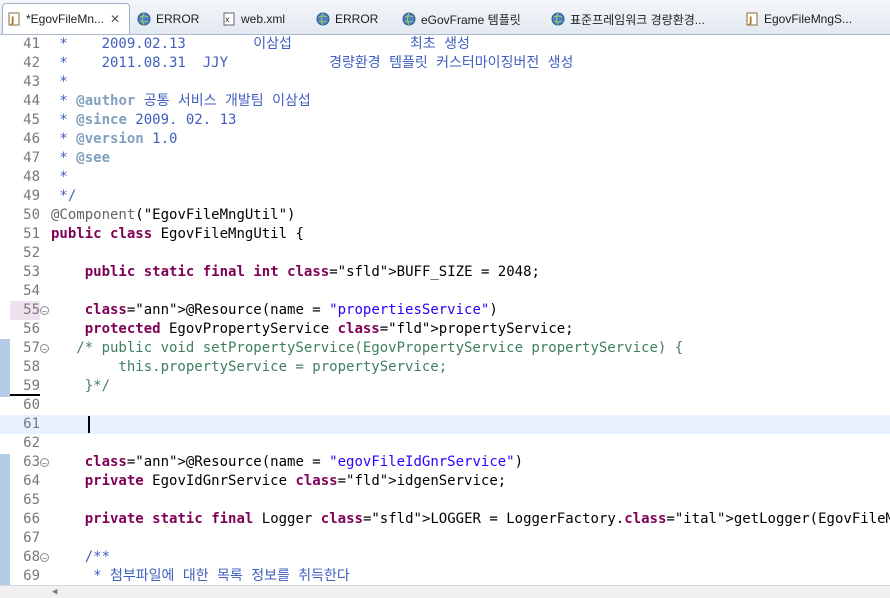  Describe the element at coordinates (445, 158) in the screenshot. I see `code-line: 47 * @see` at that location.